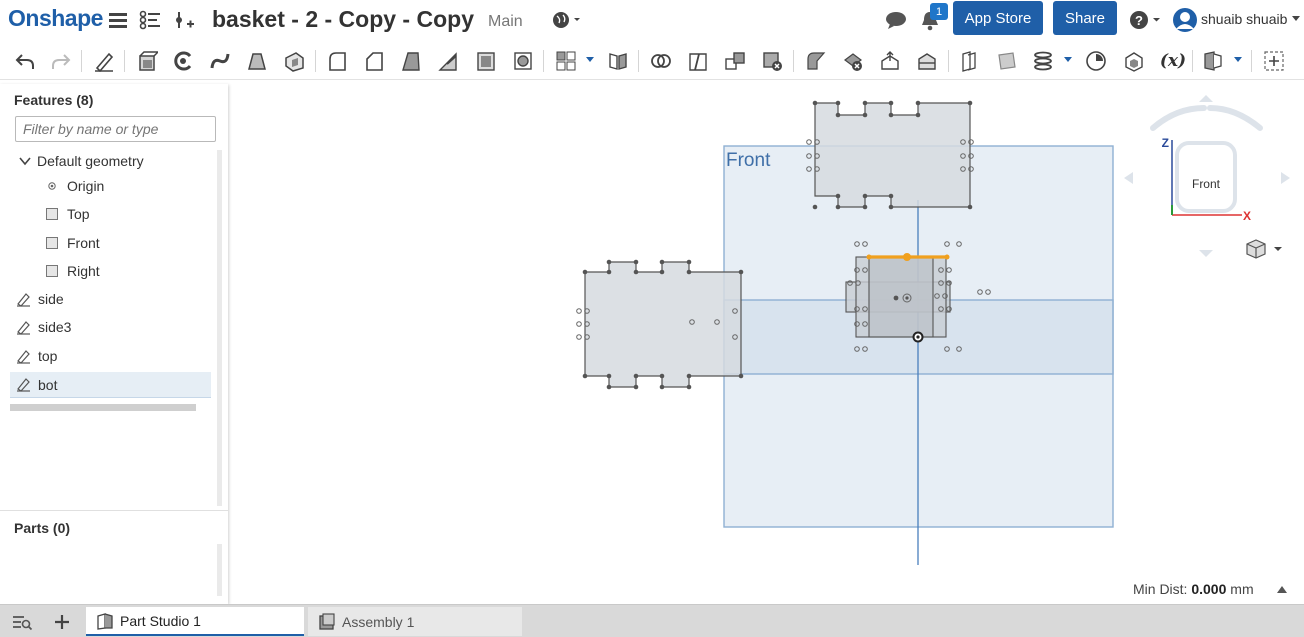 The image size is (1304, 637). I want to click on app-store-button: App Store, so click(998, 18).